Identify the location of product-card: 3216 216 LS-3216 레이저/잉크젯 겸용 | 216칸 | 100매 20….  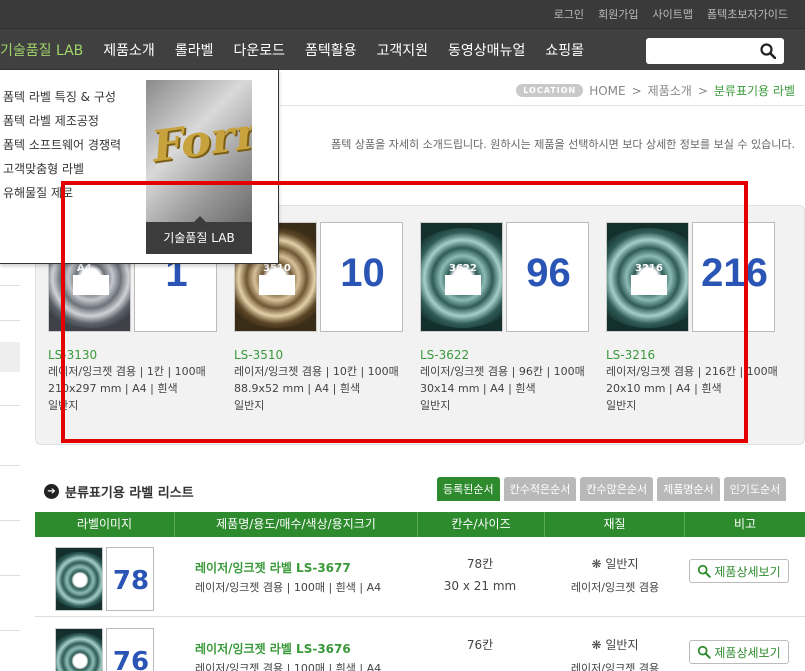
(698, 317).